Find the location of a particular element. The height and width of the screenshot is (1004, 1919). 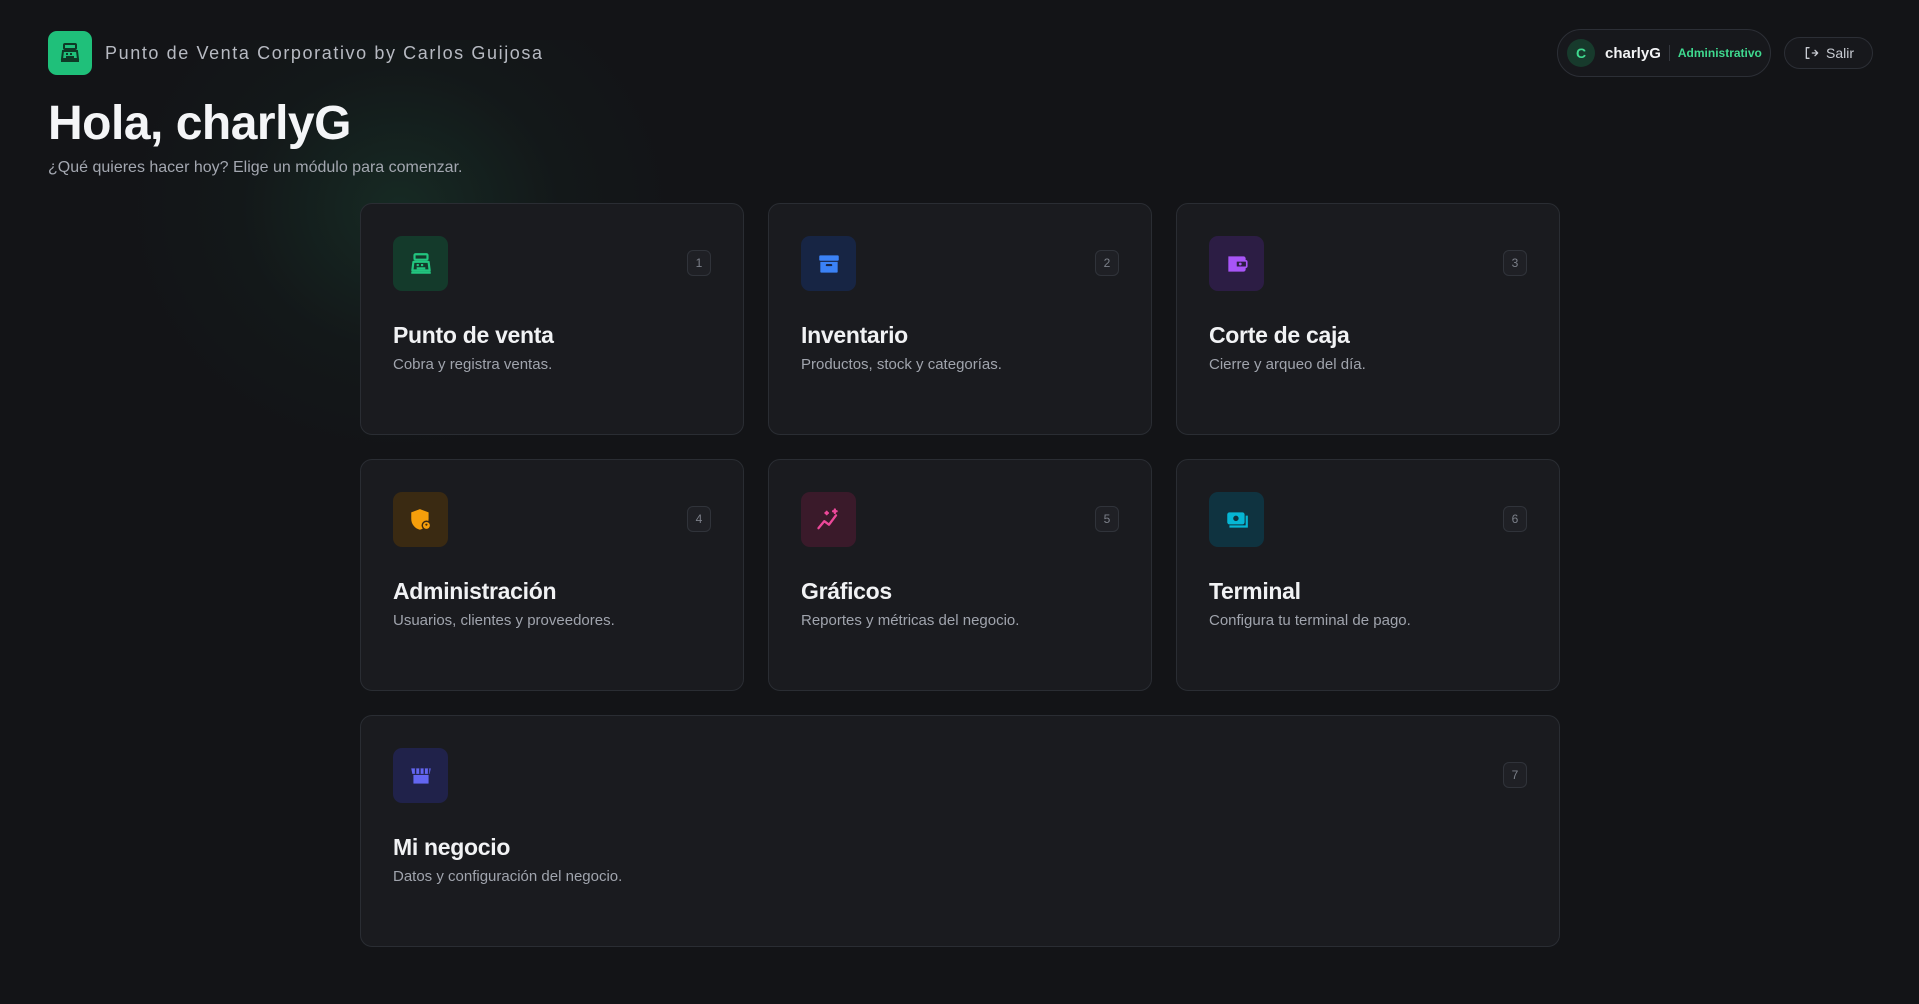

module-description: Cierre y arqueo del día. is located at coordinates (1287, 364).